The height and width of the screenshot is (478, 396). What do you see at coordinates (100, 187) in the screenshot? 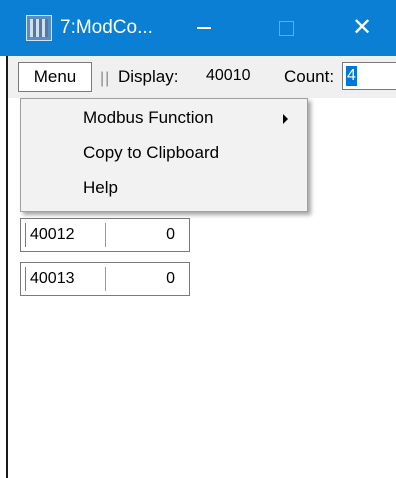
I see `menu-item-label: Help` at bounding box center [100, 187].